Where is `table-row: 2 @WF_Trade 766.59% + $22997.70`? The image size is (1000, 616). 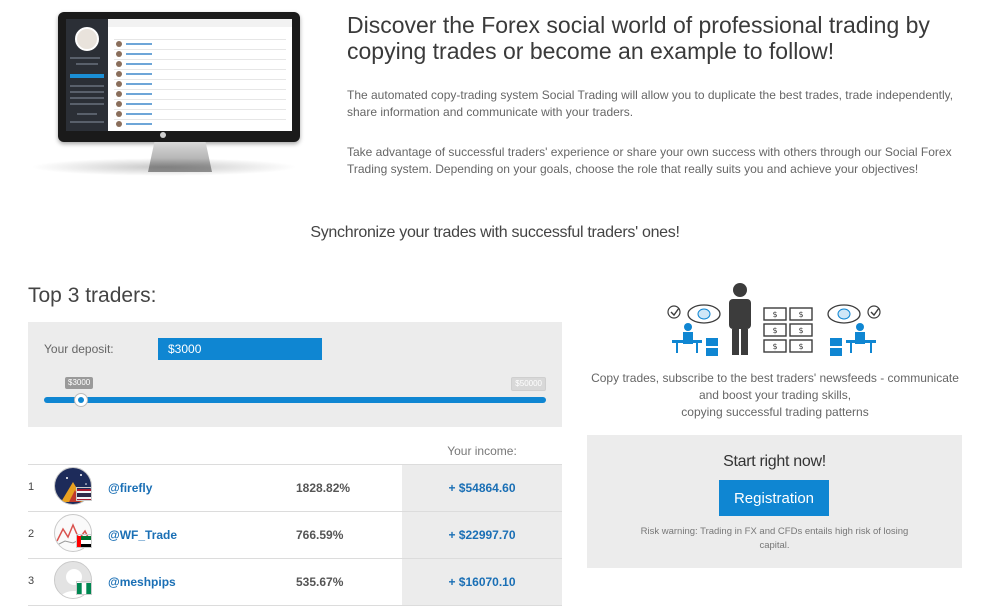 table-row: 2 @WF_Trade 766.59% + $22997.70 is located at coordinates (295, 534).